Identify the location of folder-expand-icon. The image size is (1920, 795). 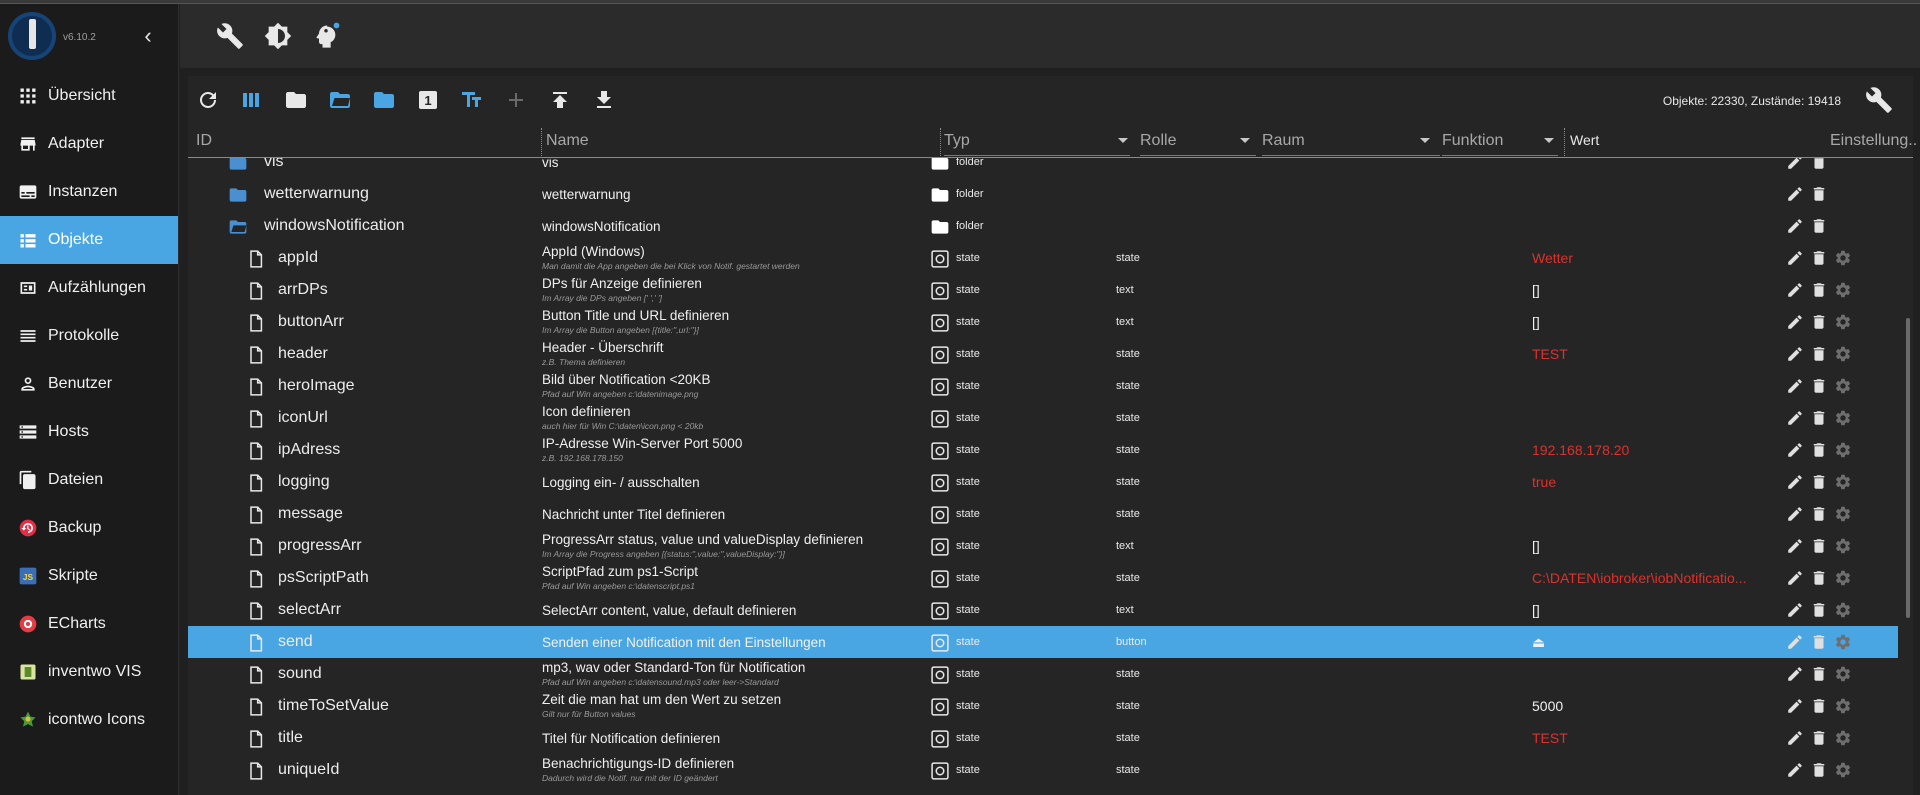
(384, 100).